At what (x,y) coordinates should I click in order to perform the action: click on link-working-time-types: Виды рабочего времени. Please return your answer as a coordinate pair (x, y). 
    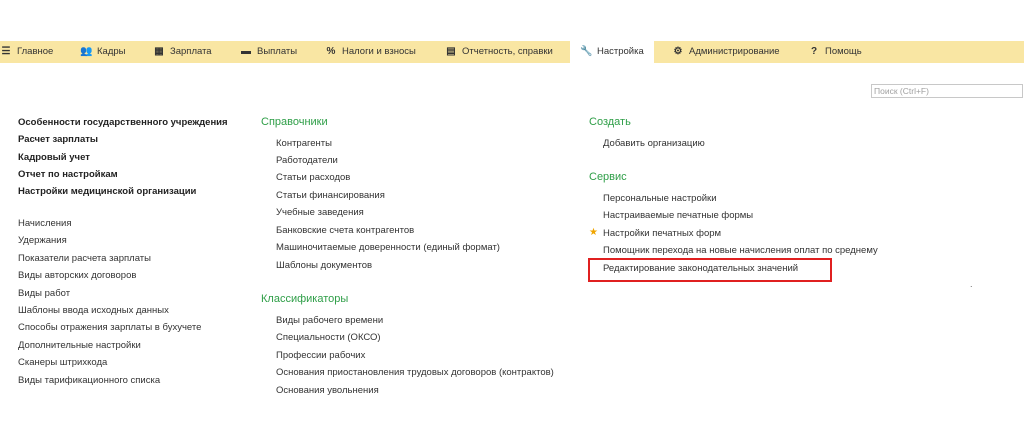
    Looking at the image, I should click on (329, 320).